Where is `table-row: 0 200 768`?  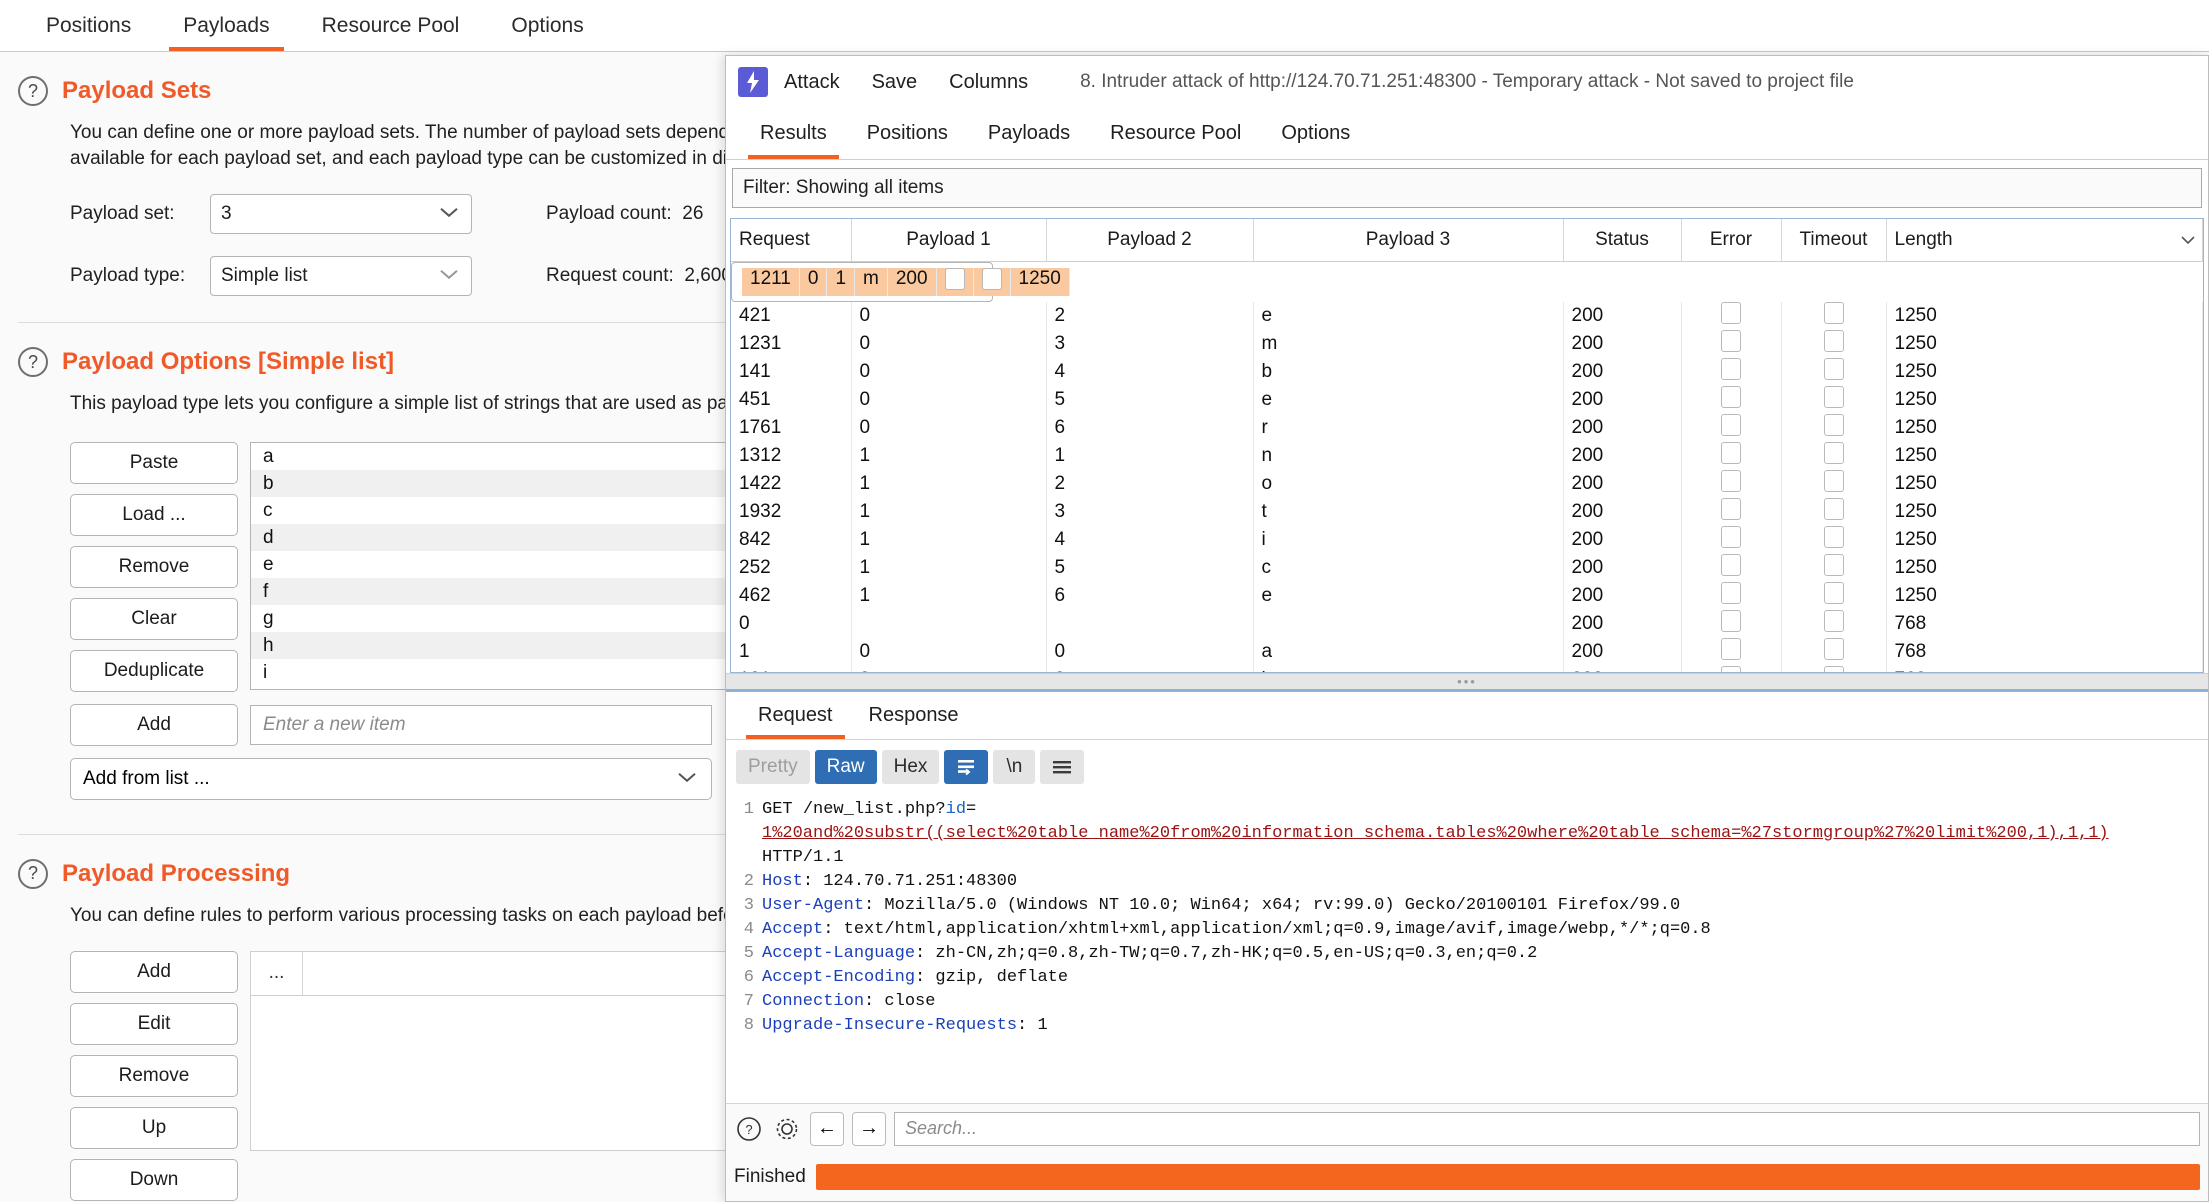 table-row: 0 200 768 is located at coordinates (1467, 623).